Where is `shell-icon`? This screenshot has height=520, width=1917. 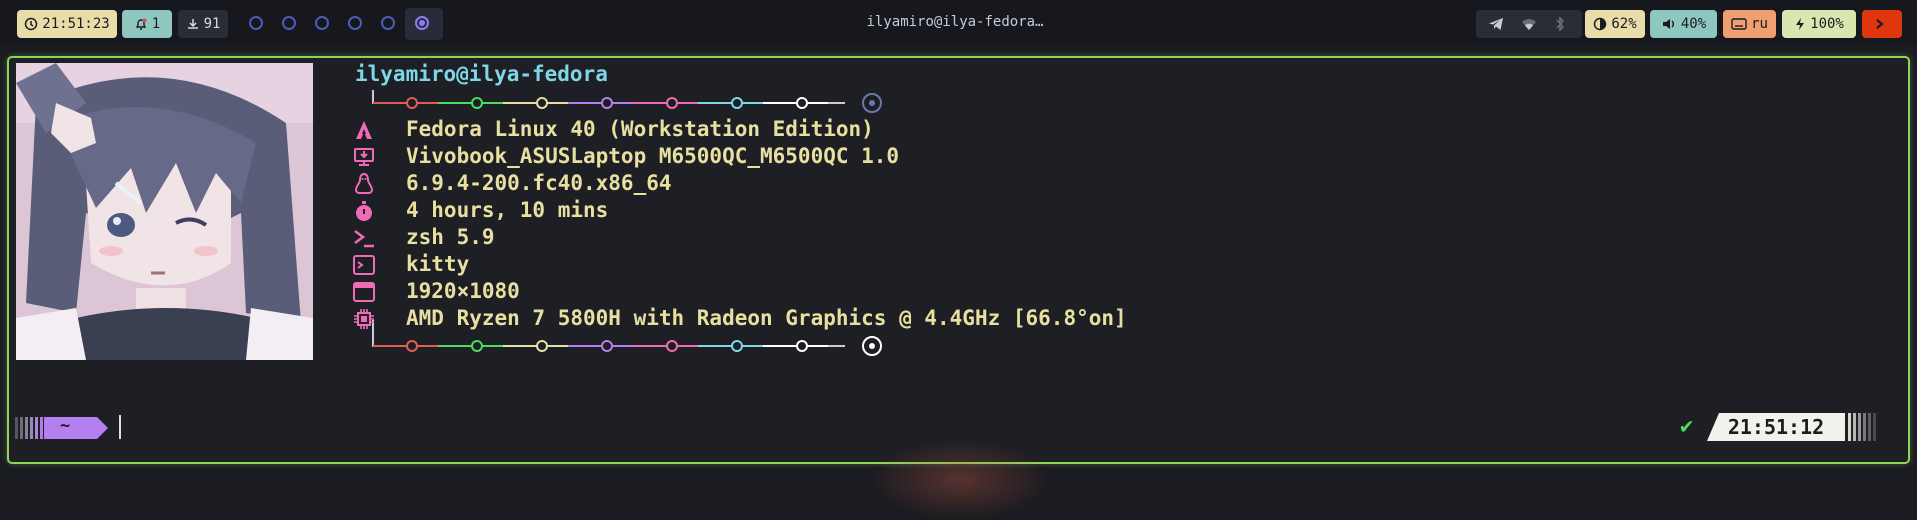 shell-icon is located at coordinates (364, 239).